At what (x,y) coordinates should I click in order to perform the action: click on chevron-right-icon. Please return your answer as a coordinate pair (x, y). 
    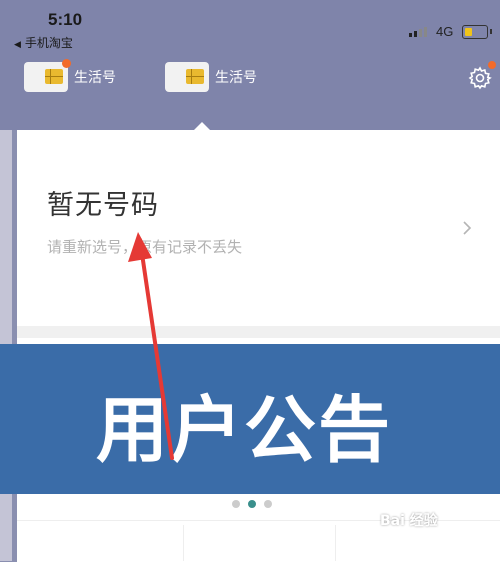
    Looking at the image, I should click on (467, 228).